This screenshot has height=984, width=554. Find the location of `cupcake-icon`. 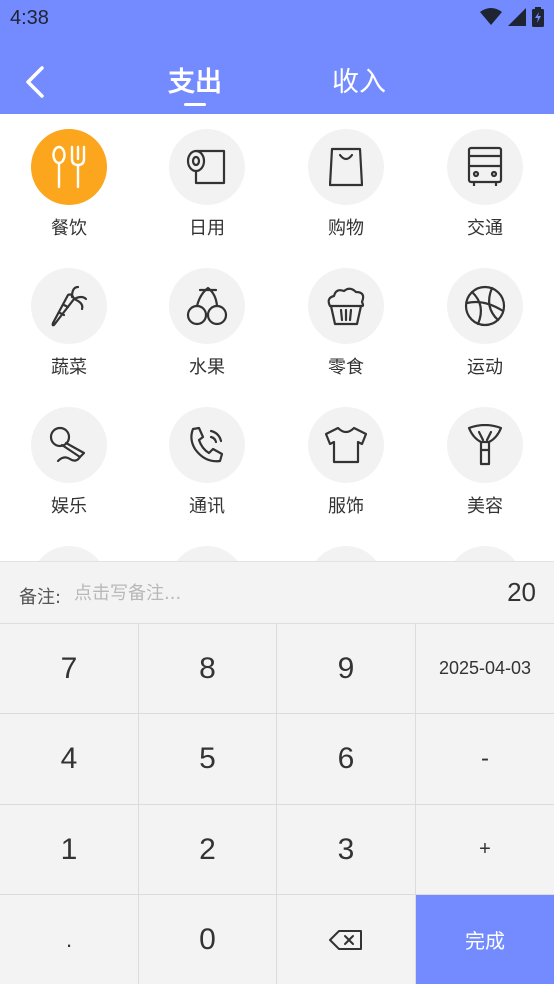

cupcake-icon is located at coordinates (346, 306).